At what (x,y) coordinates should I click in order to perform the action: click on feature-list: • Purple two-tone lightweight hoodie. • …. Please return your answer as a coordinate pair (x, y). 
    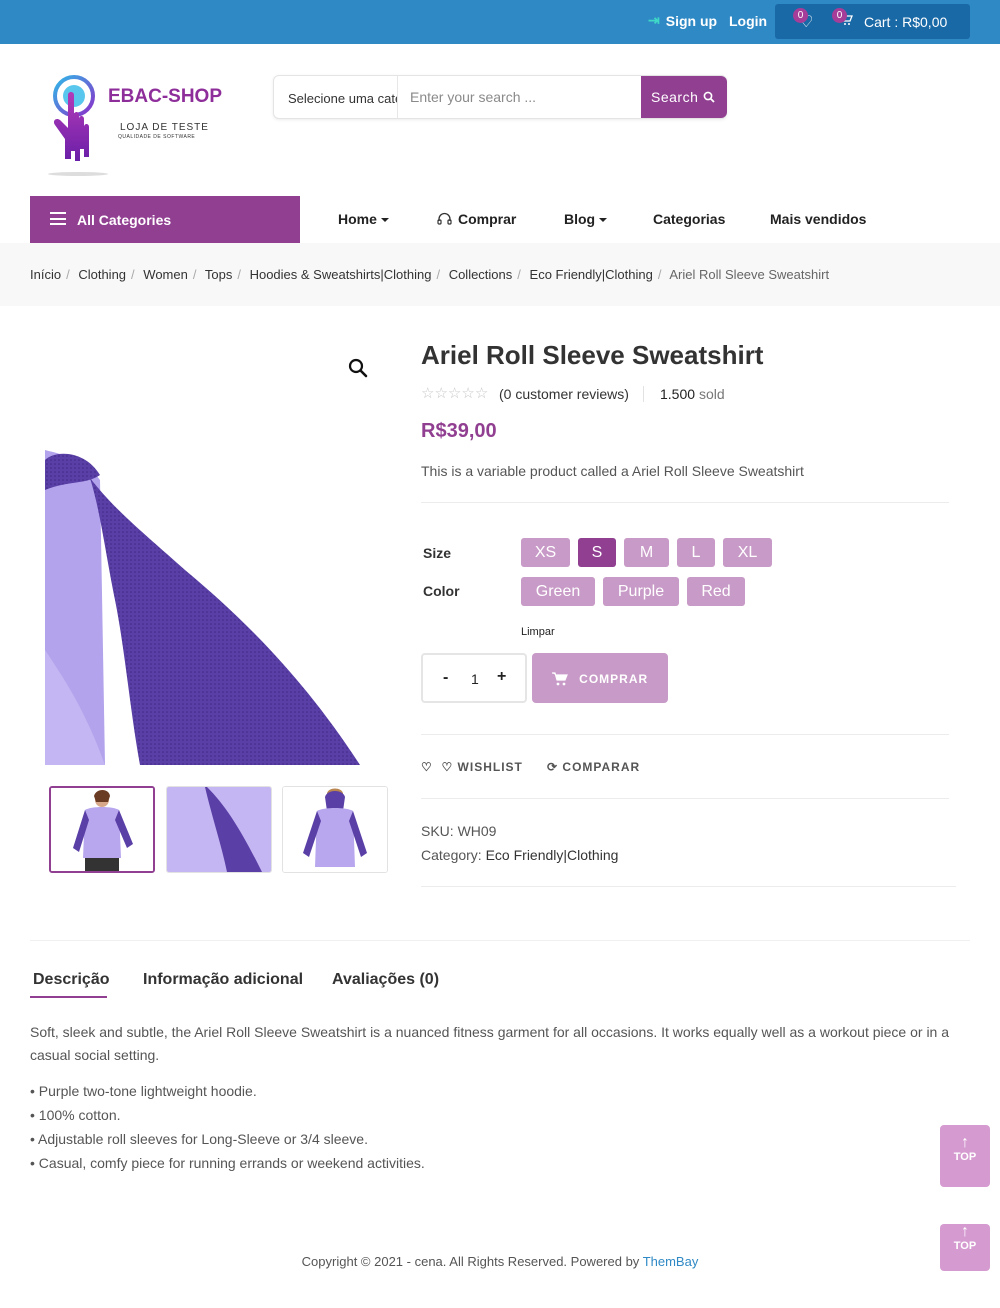
    Looking at the image, I should click on (227, 1127).